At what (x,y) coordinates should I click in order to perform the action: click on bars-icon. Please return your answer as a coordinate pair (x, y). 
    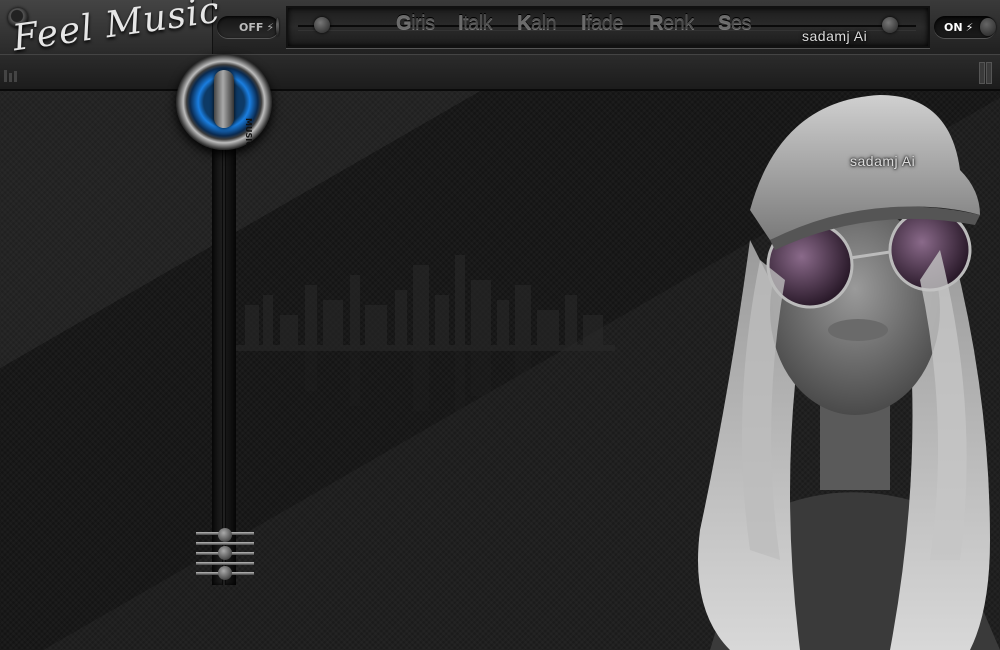
    Looking at the image, I should click on (10, 76).